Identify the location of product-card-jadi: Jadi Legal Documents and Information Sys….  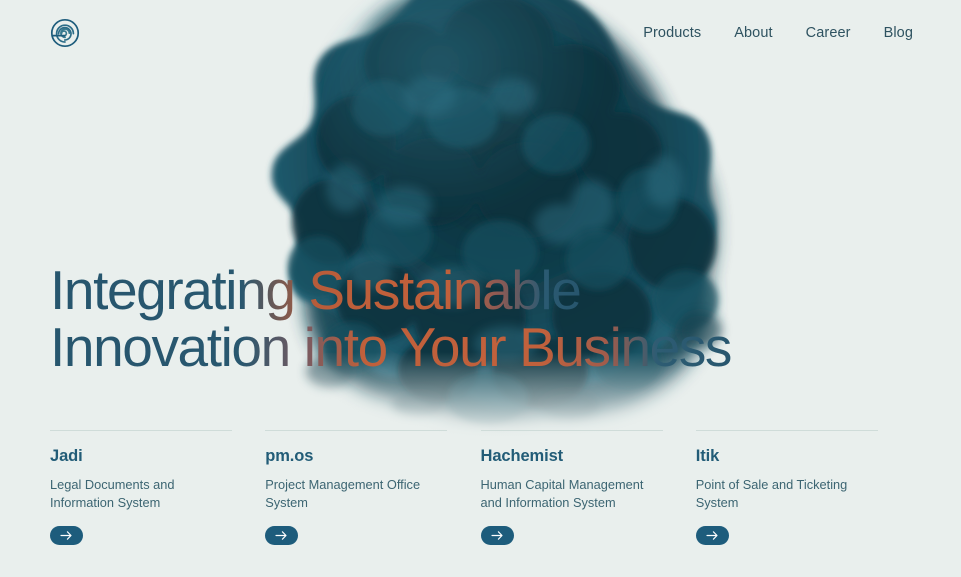
(157, 487).